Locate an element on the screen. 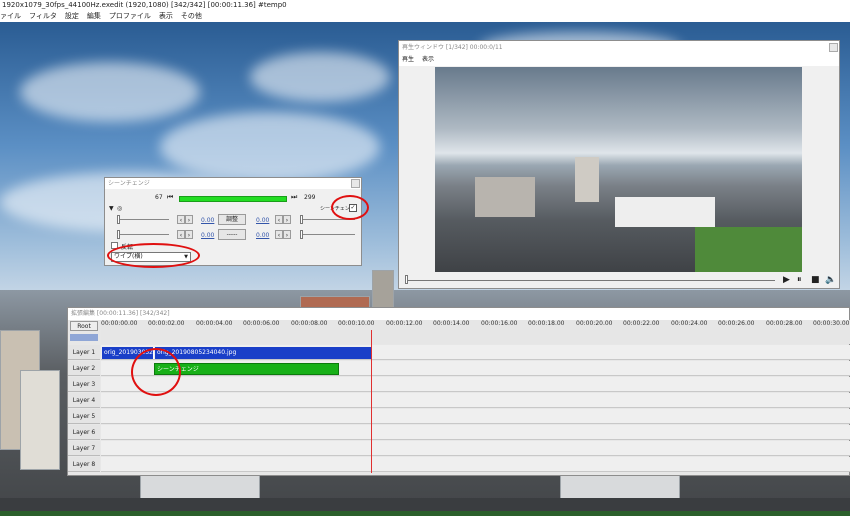  value-4: 0.00 is located at coordinates (262, 235).